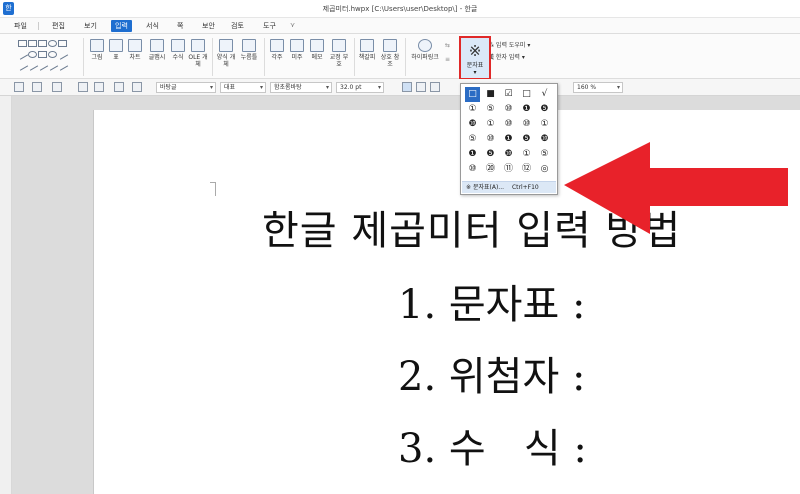 The width and height of the screenshot is (800, 494). What do you see at coordinates (208, 26) in the screenshot?
I see `menu-security: 보안` at bounding box center [208, 26].